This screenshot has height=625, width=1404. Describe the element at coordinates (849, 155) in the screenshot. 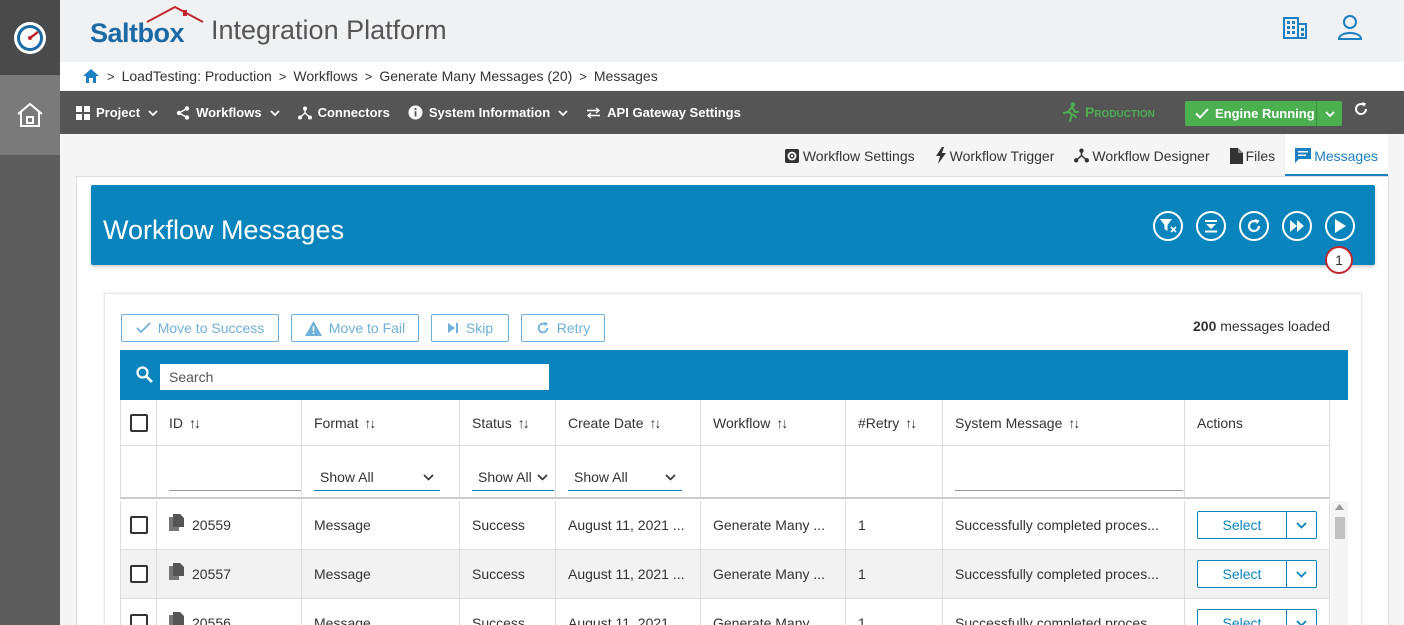

I see `tab-workflow-settings: Workflow Settings` at that location.